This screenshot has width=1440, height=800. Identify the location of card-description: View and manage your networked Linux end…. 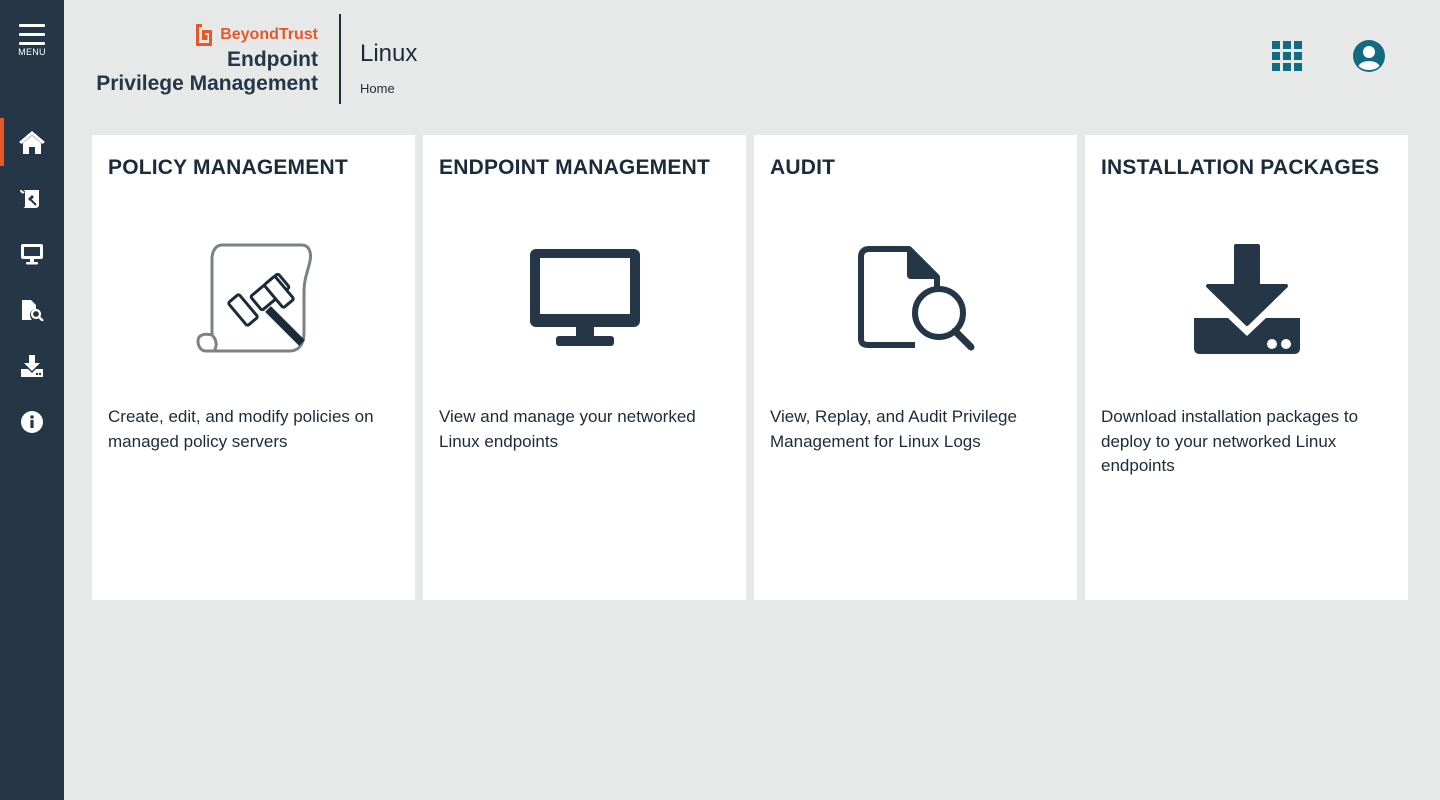
(567, 429).